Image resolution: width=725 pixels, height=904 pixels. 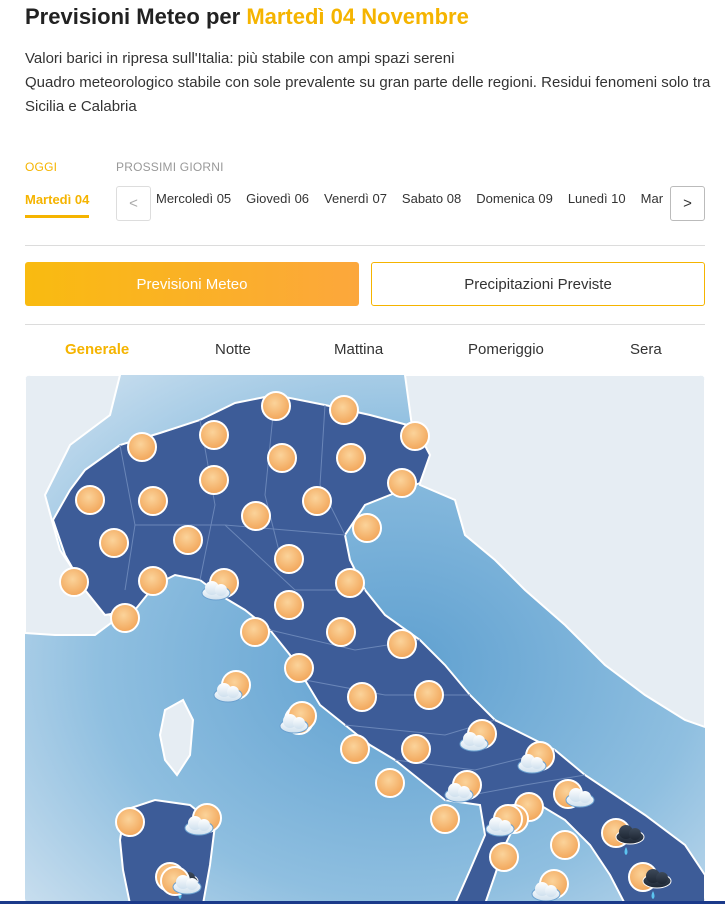 I want to click on chevron-left-icon: <, so click(x=133, y=203).